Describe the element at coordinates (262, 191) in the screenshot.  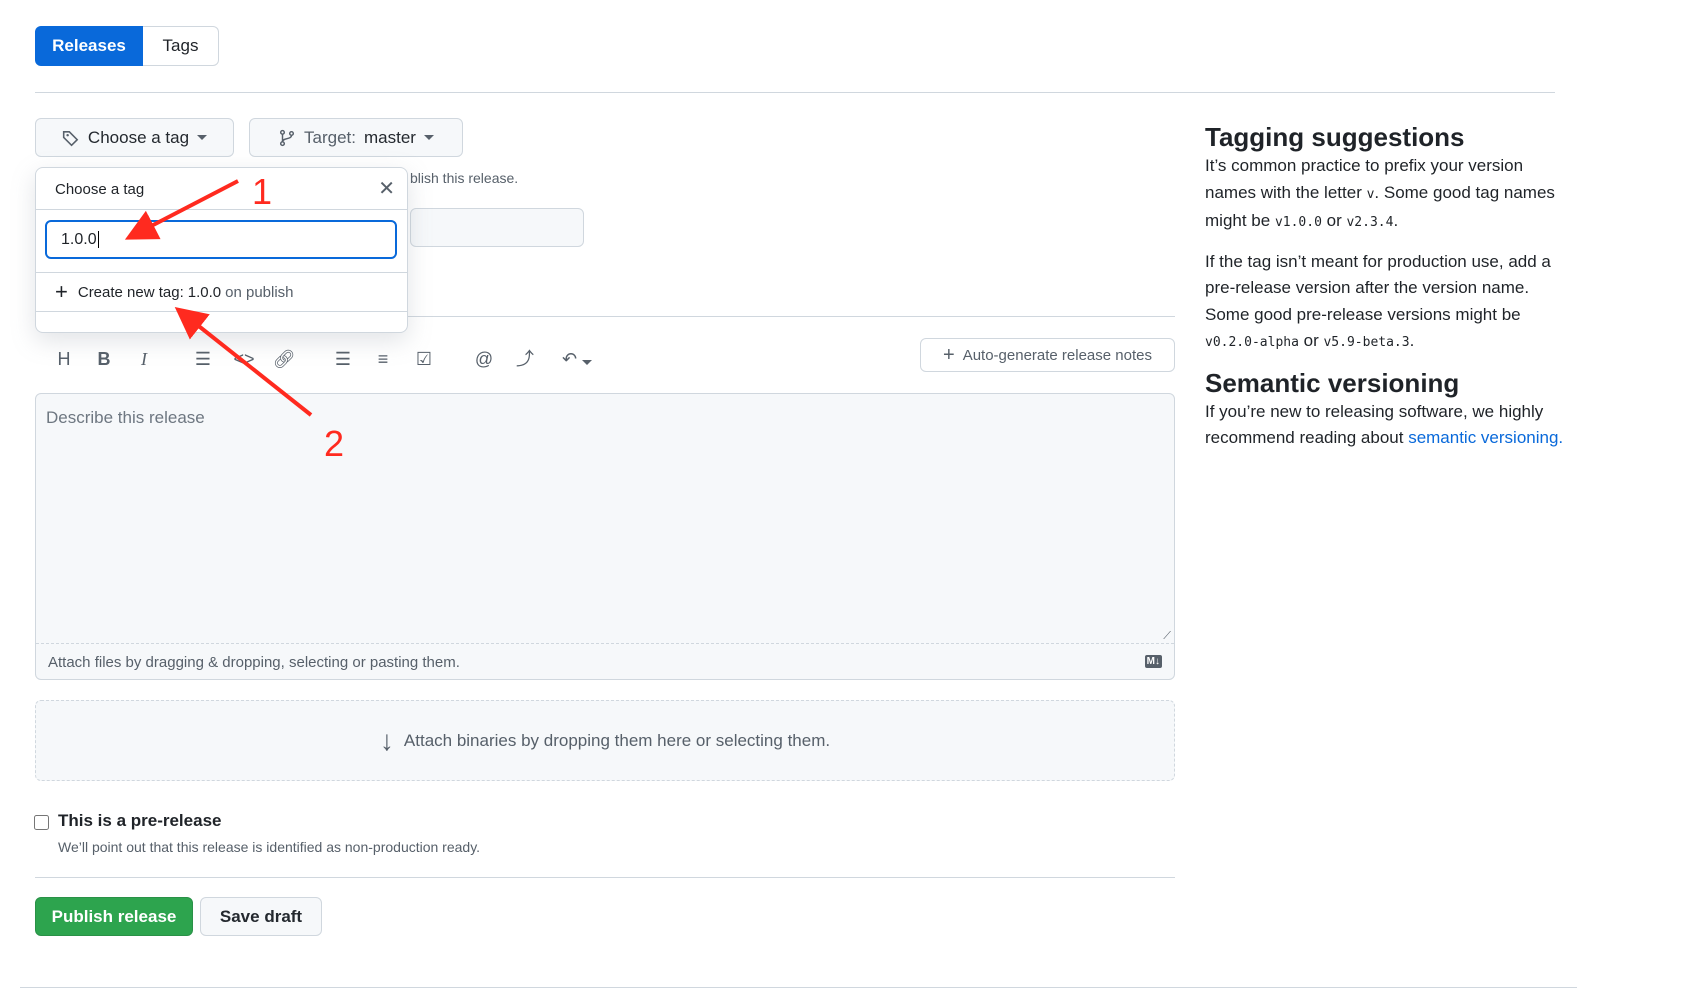
I see `annotation-label-1: 1` at that location.